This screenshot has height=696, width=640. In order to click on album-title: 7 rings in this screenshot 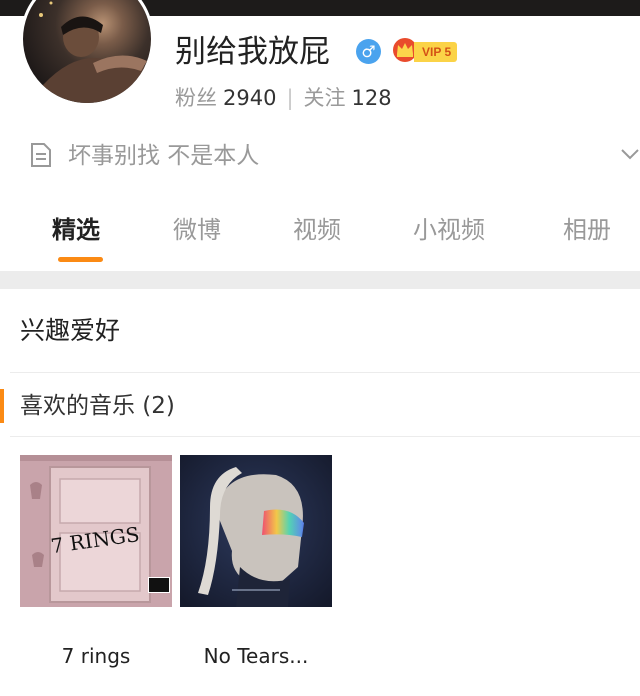, I will do `click(96, 656)`.